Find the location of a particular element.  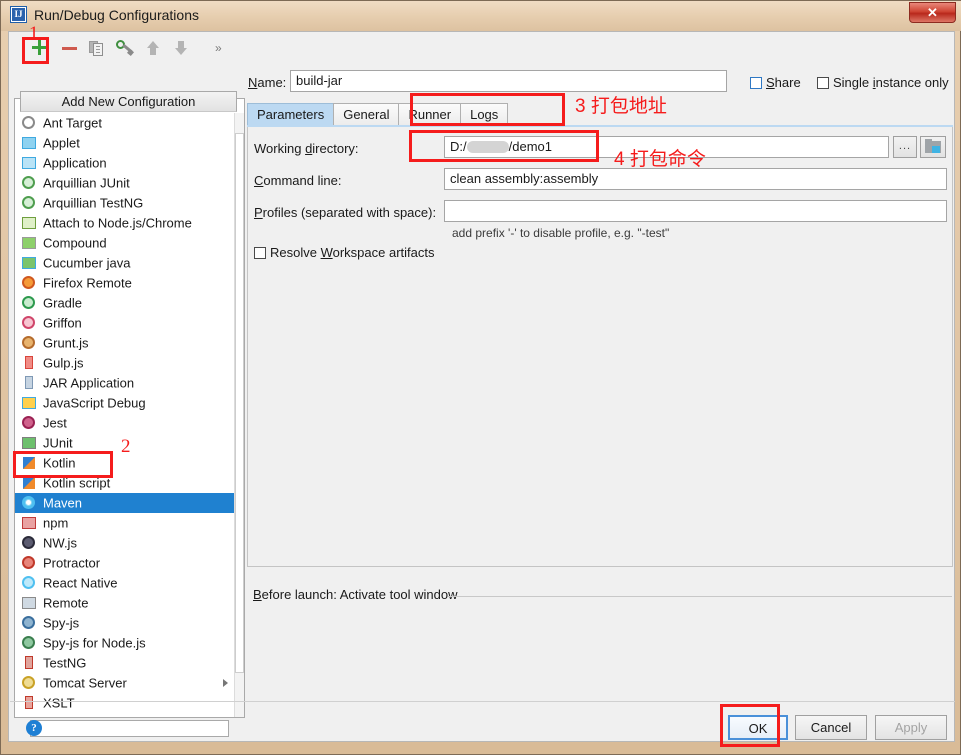

close-icon: ✕ is located at coordinates (932, 12).